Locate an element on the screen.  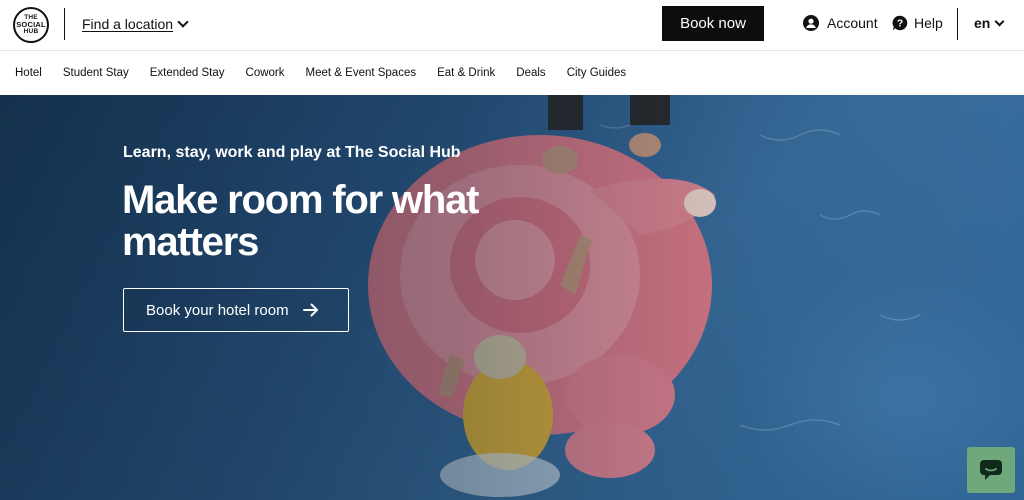
help-label: Help is located at coordinates (928, 23).